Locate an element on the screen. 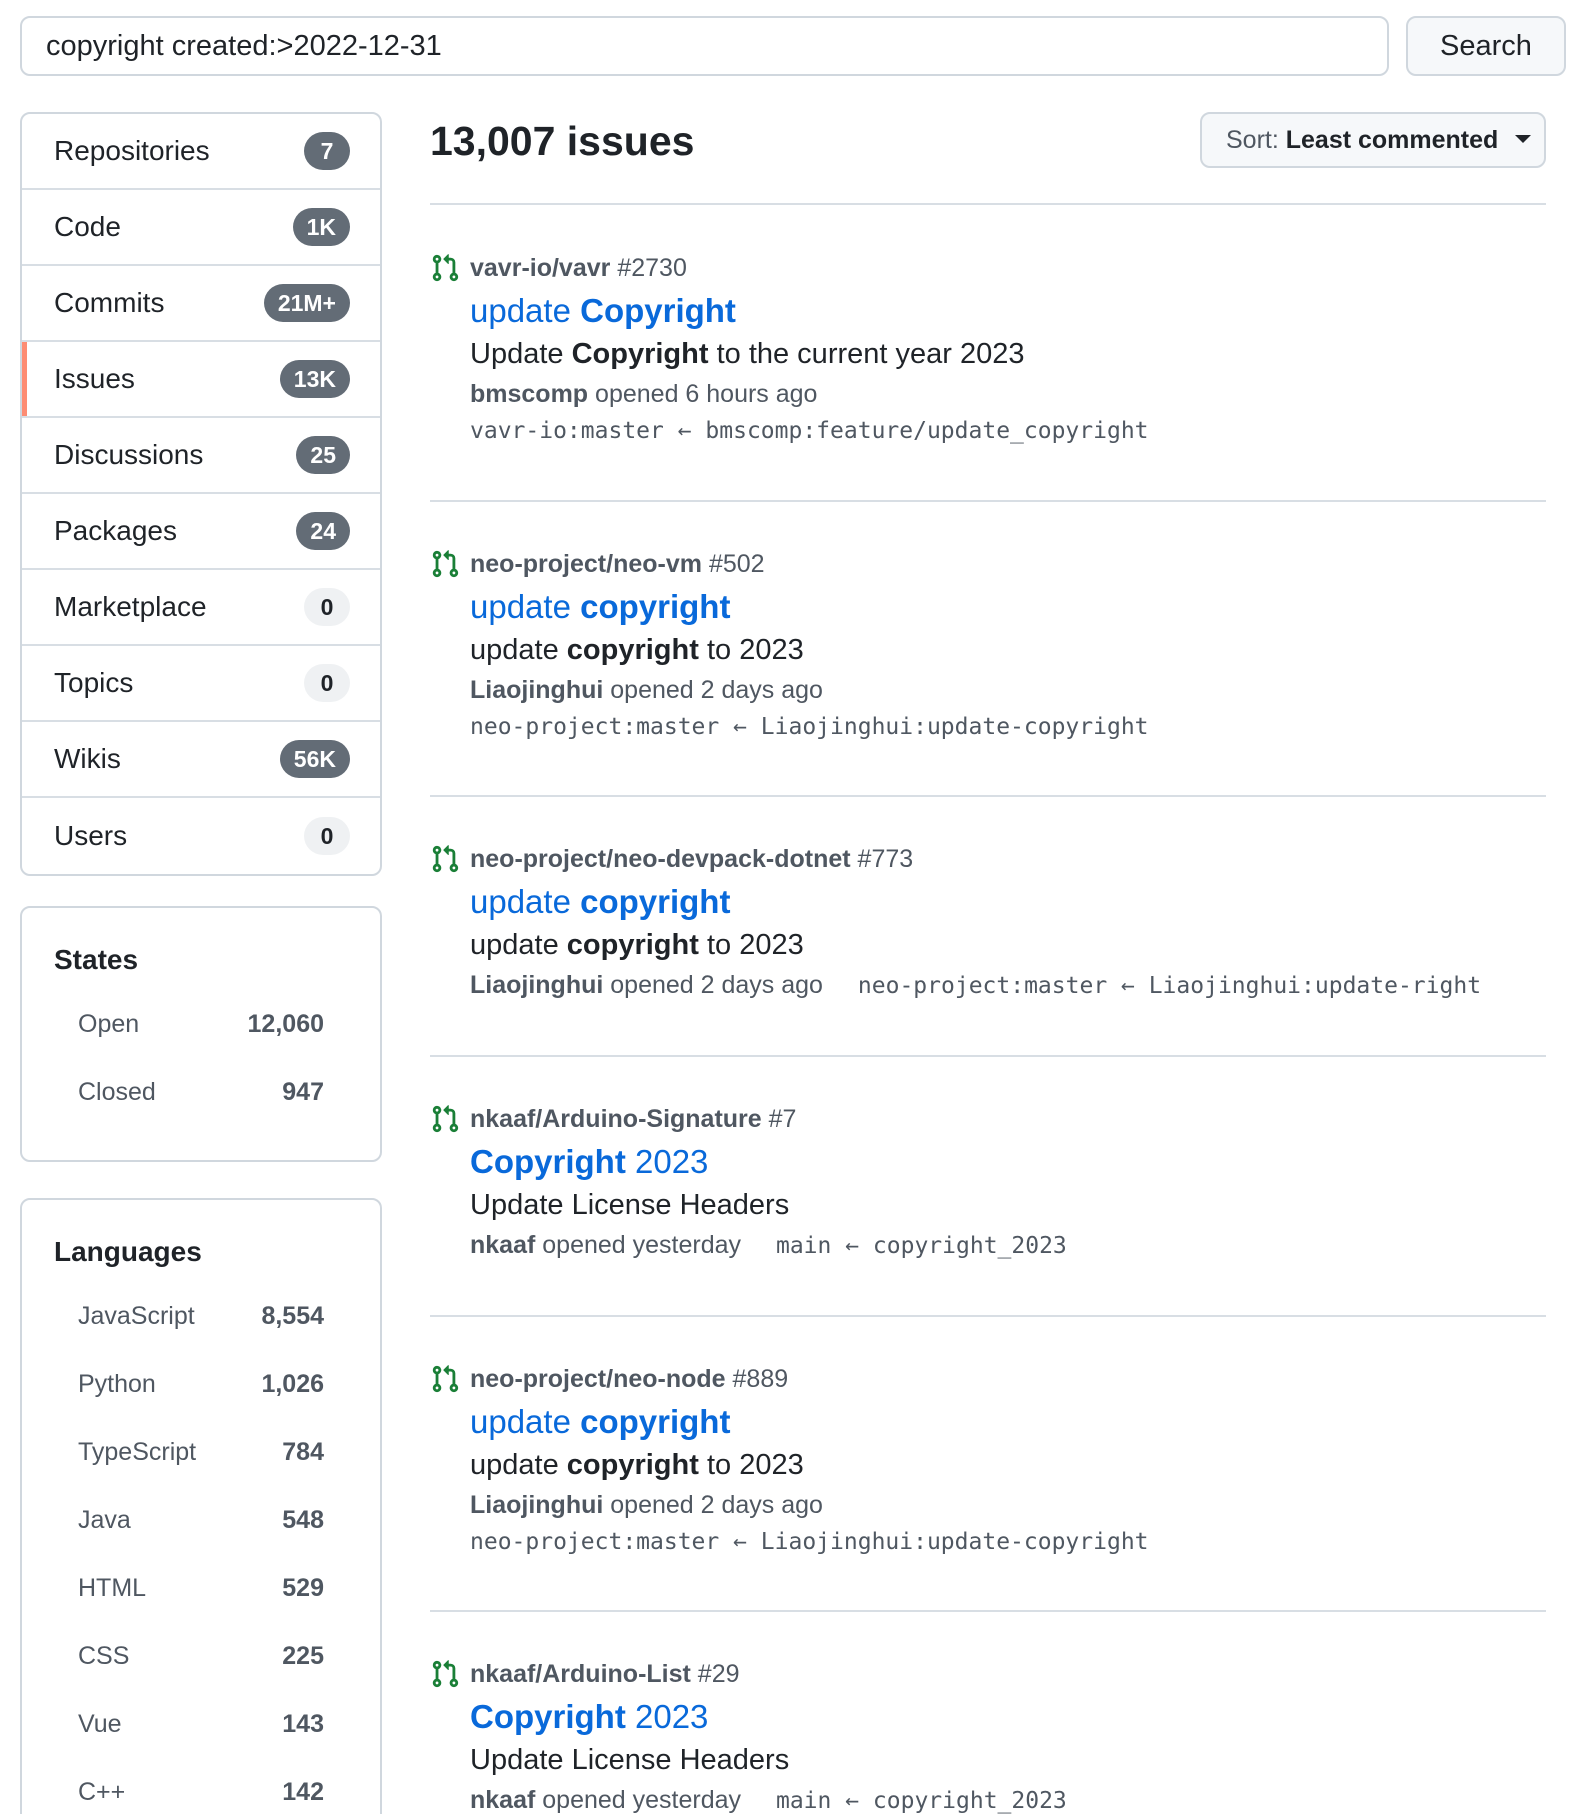 The width and height of the screenshot is (1578, 1814). language-count: 143 is located at coordinates (303, 1723).